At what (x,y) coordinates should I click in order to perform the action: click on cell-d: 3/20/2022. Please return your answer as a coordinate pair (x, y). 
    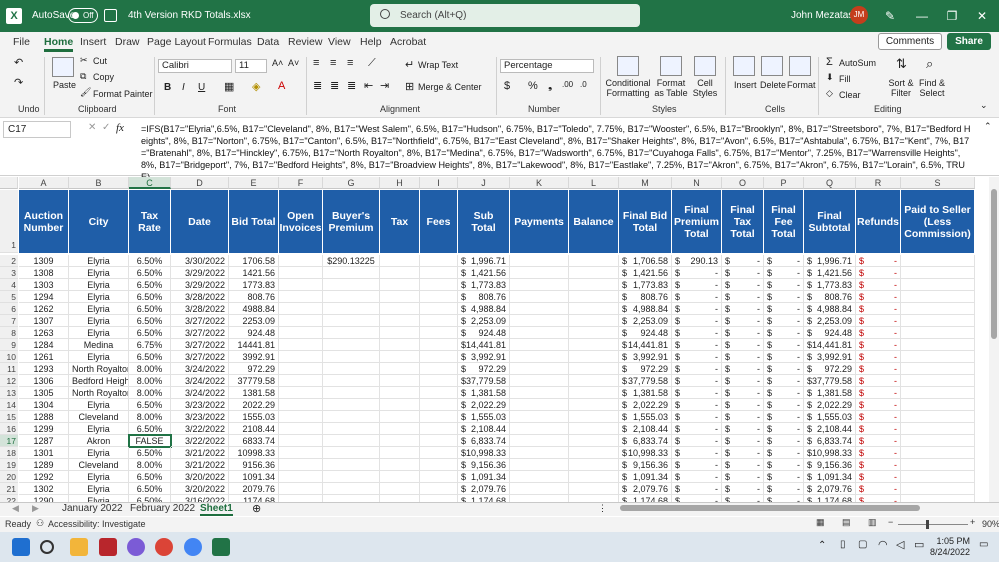
    Looking at the image, I should click on (200, 489).